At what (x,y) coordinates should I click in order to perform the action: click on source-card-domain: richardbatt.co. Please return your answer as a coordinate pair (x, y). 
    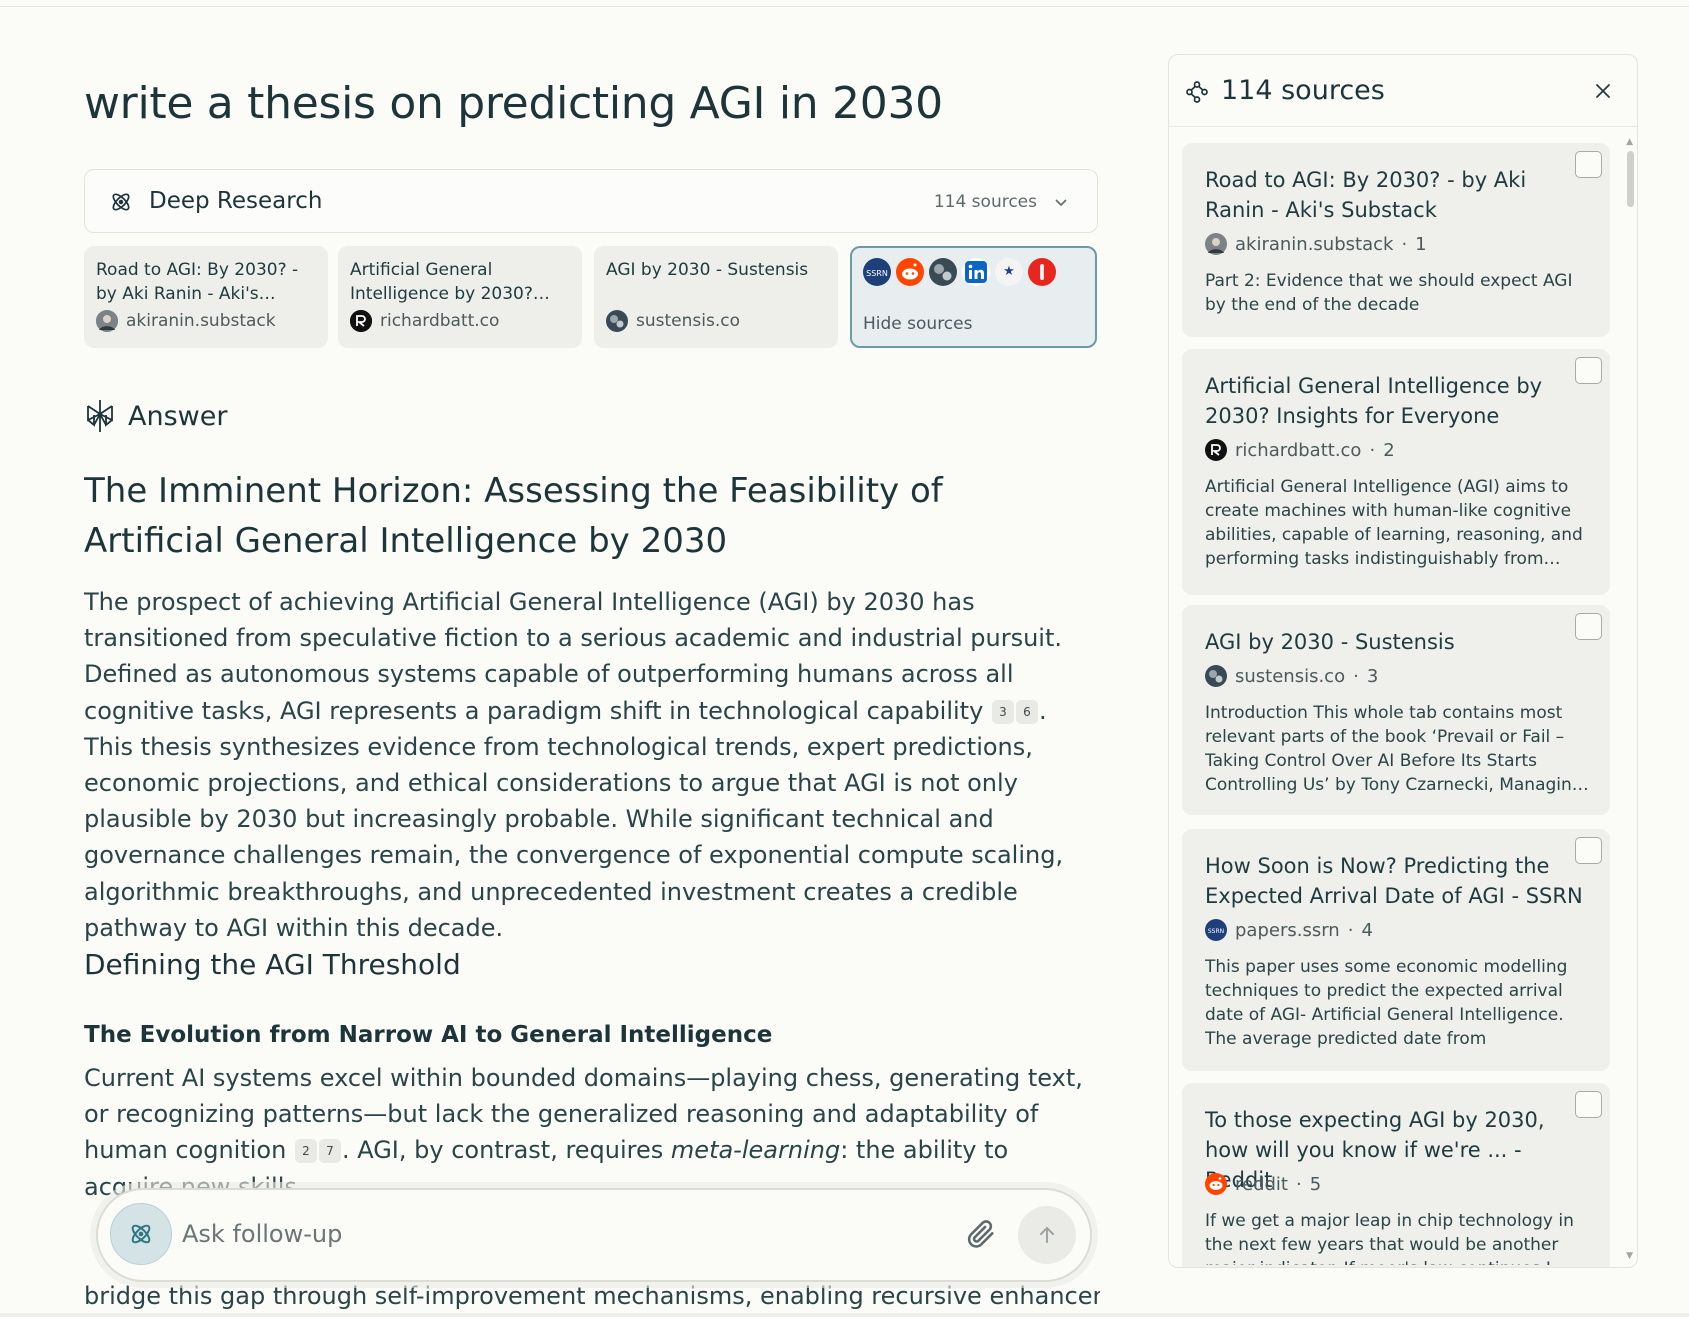
    Looking at the image, I should click on (440, 321).